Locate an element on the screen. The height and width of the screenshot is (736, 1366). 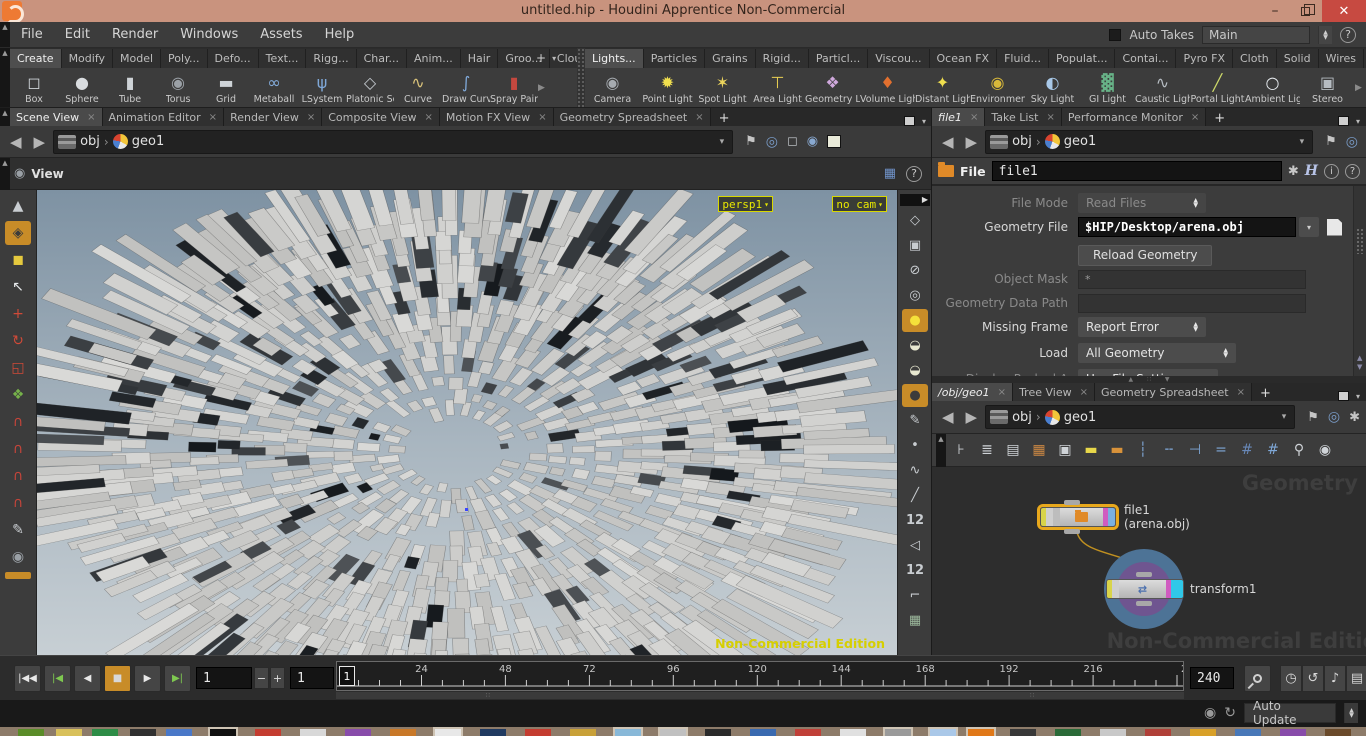
shelf-menu-arrow-icon: ▾ is located at coordinates (554, 58).